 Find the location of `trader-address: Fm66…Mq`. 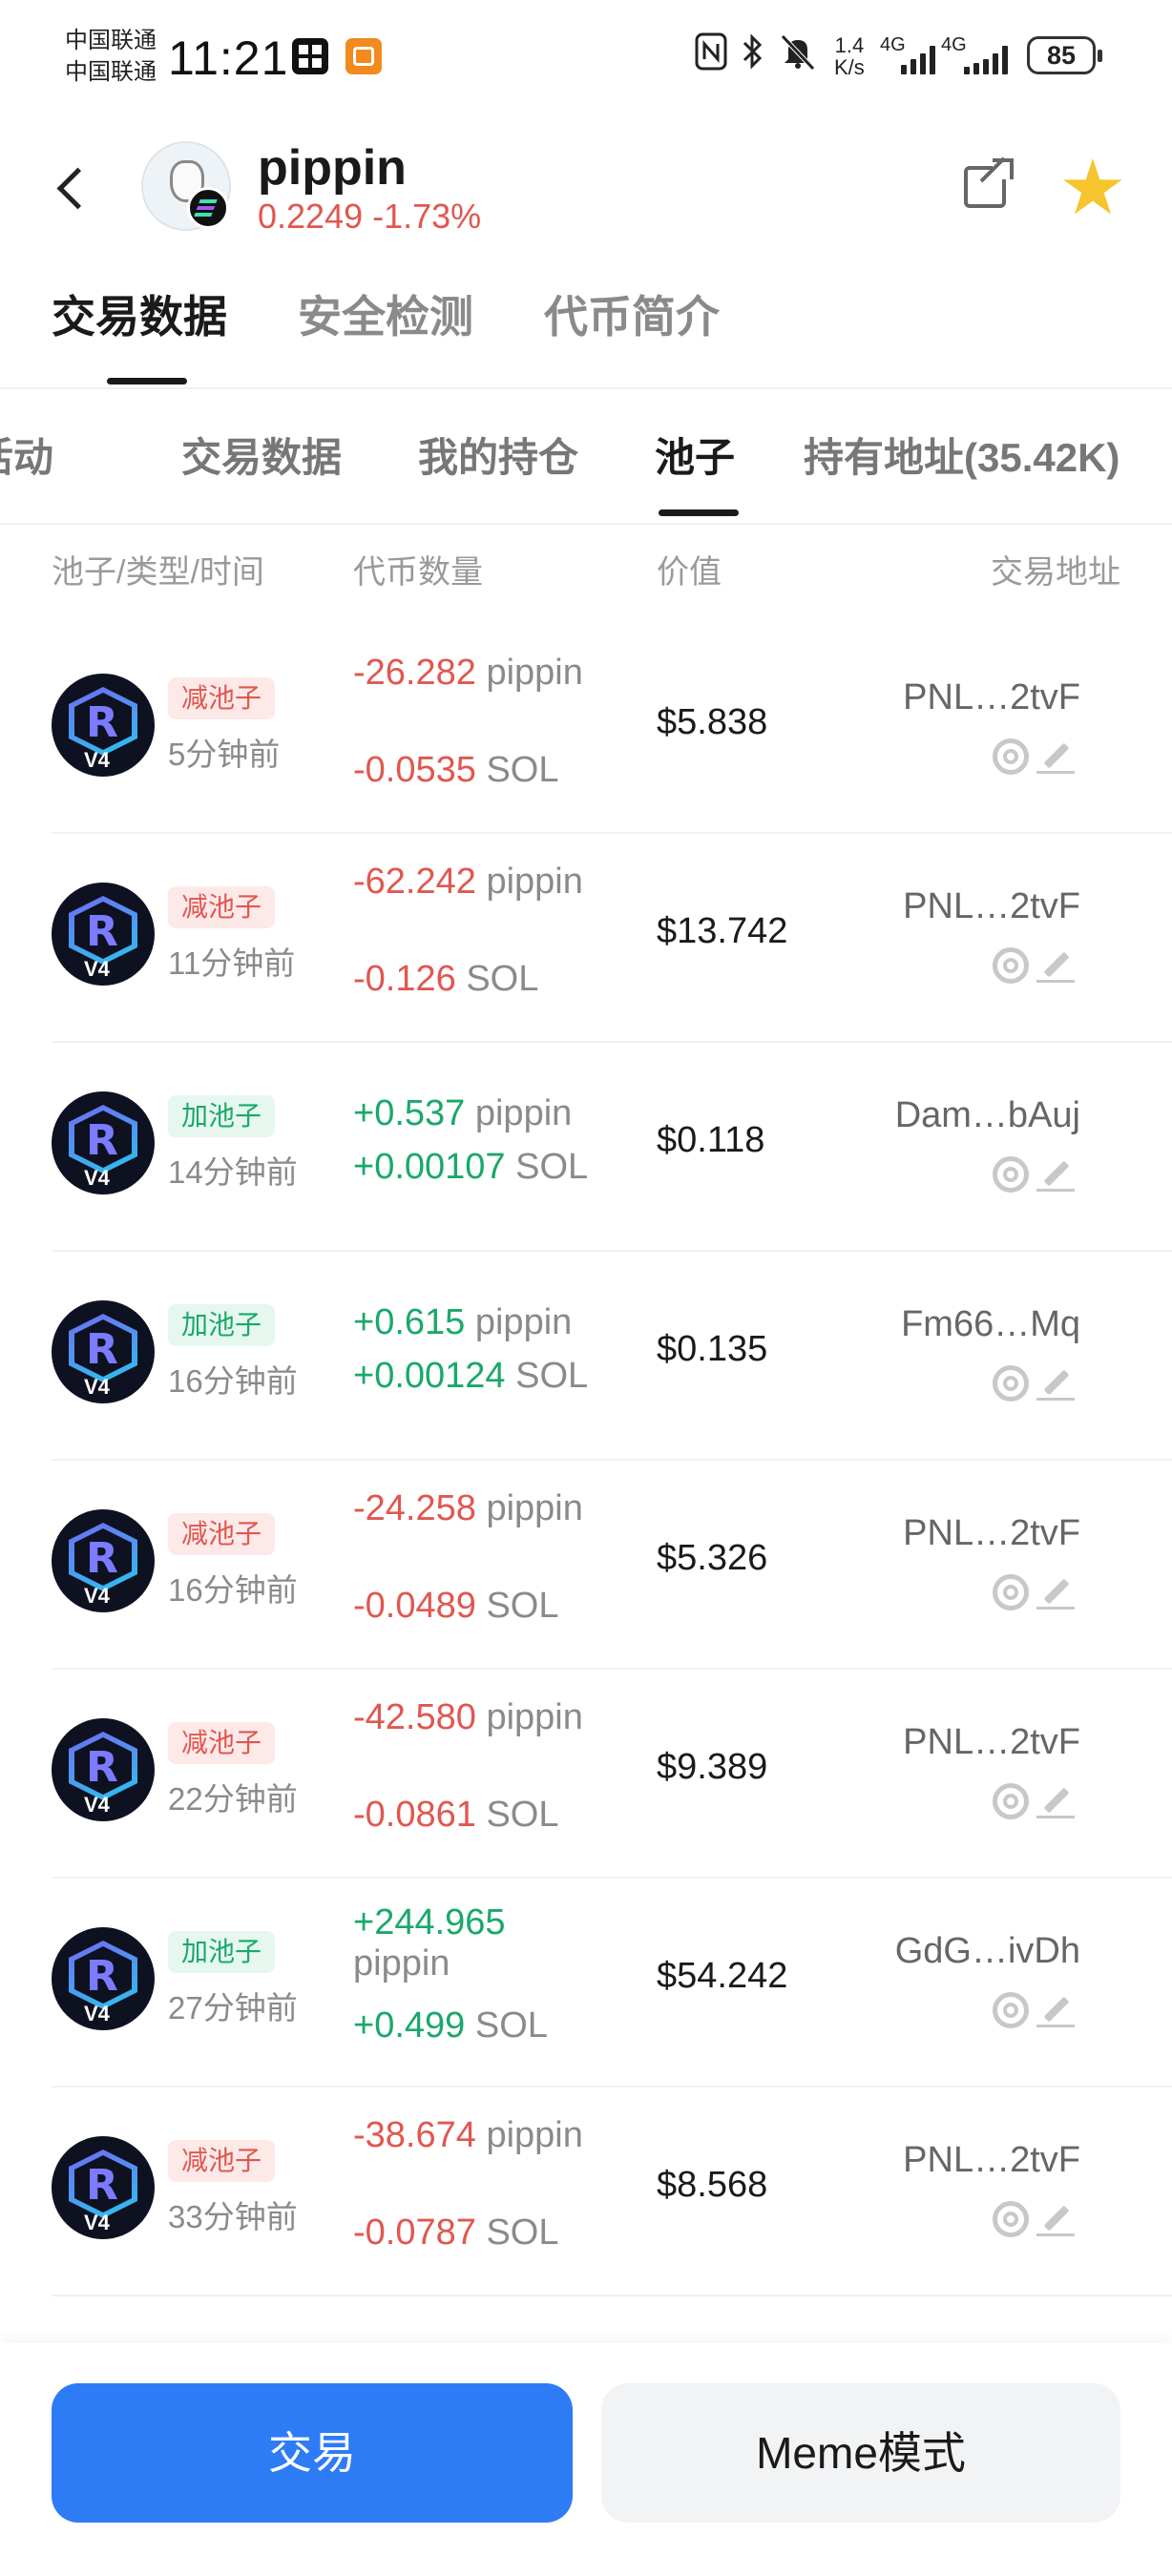

trader-address: Fm66…Mq is located at coordinates (991, 1324).